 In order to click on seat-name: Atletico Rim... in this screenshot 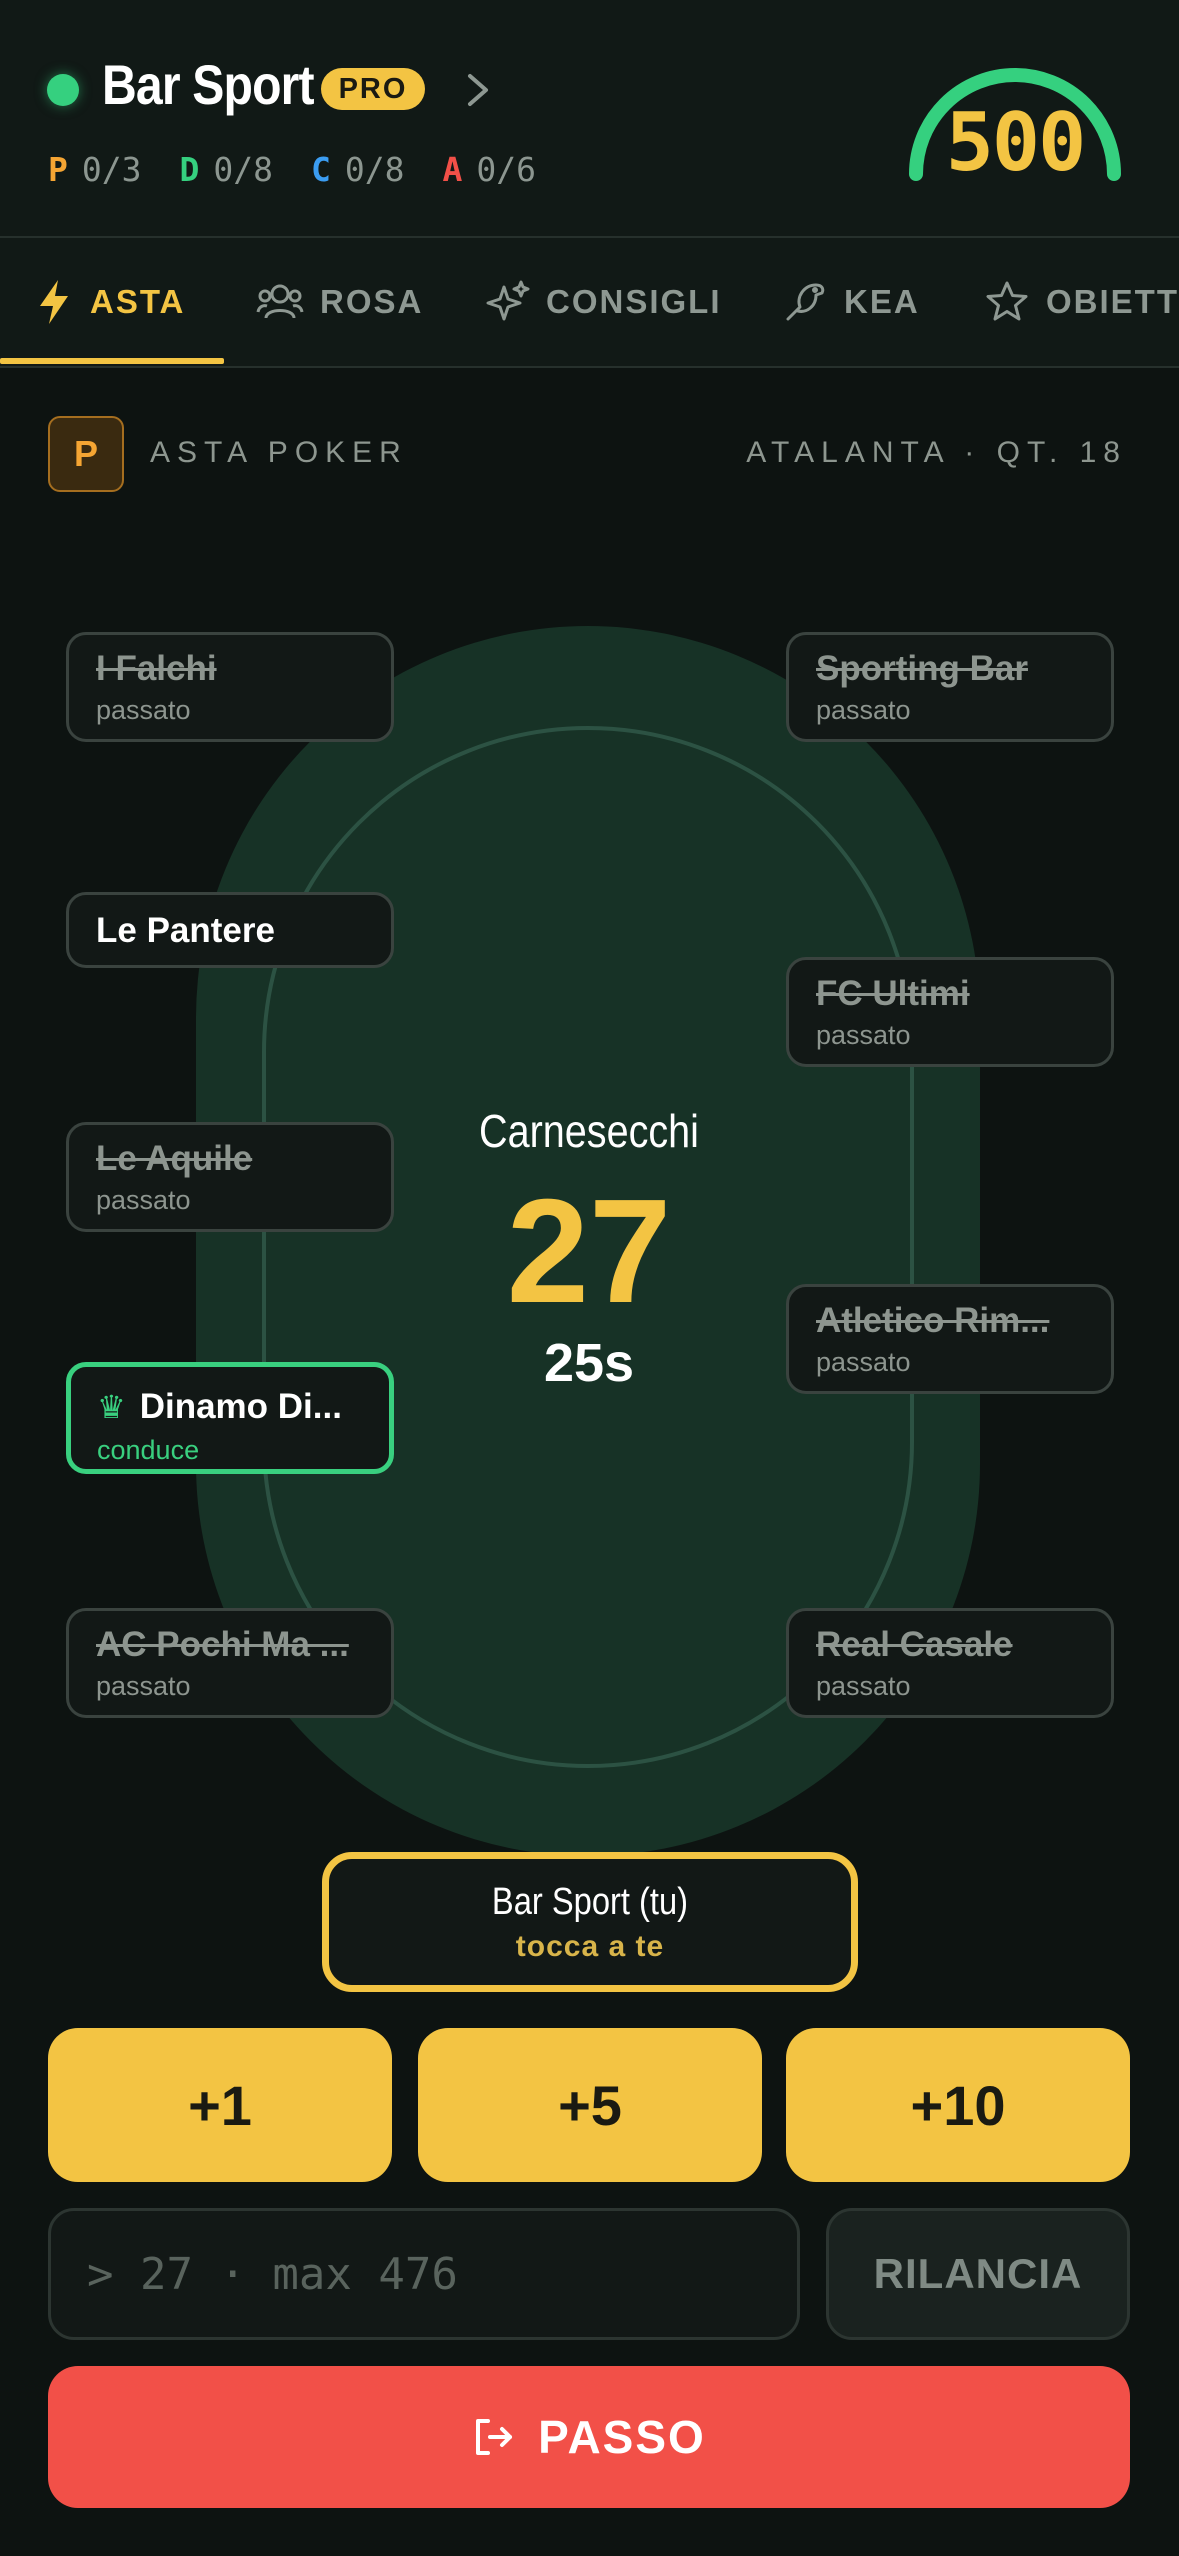, I will do `click(933, 1320)`.